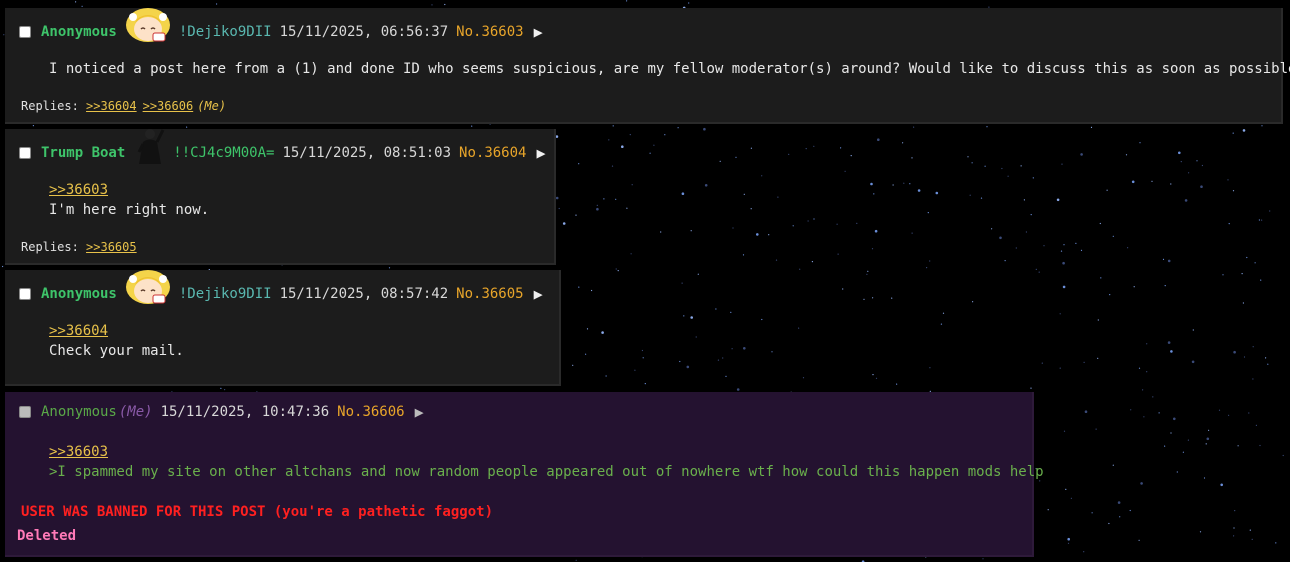 The image size is (1290, 562). Describe the element at coordinates (50, 247) in the screenshot. I see `replies-label: Replies:` at that location.